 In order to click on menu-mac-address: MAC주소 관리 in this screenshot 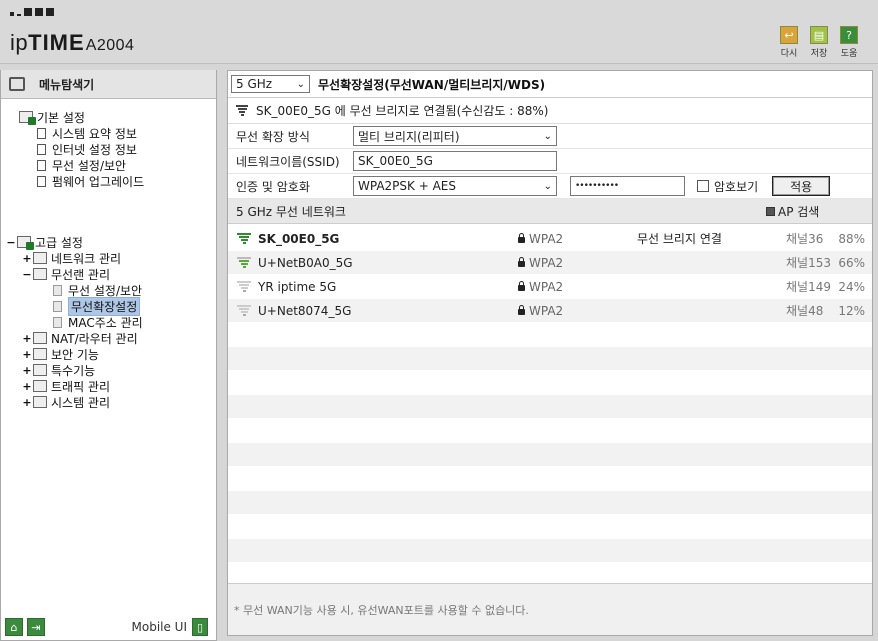, I will do `click(108, 322)`.